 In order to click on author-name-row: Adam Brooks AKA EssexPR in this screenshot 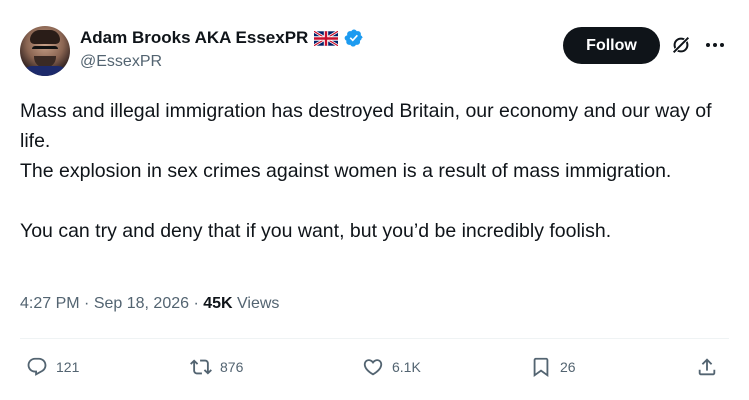, I will do `click(222, 38)`.